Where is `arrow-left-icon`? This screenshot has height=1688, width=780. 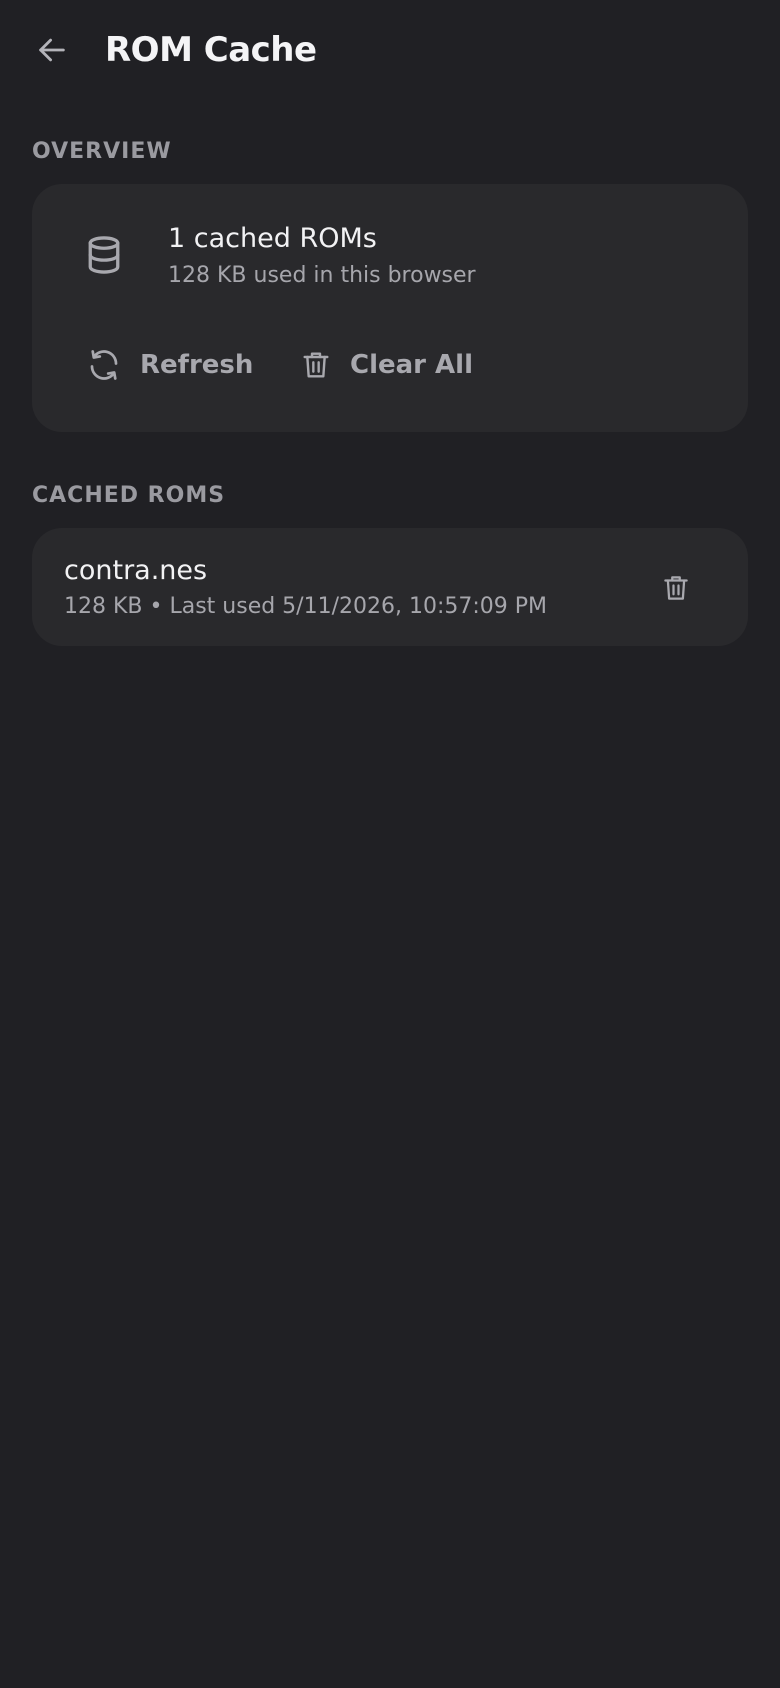 arrow-left-icon is located at coordinates (52, 50).